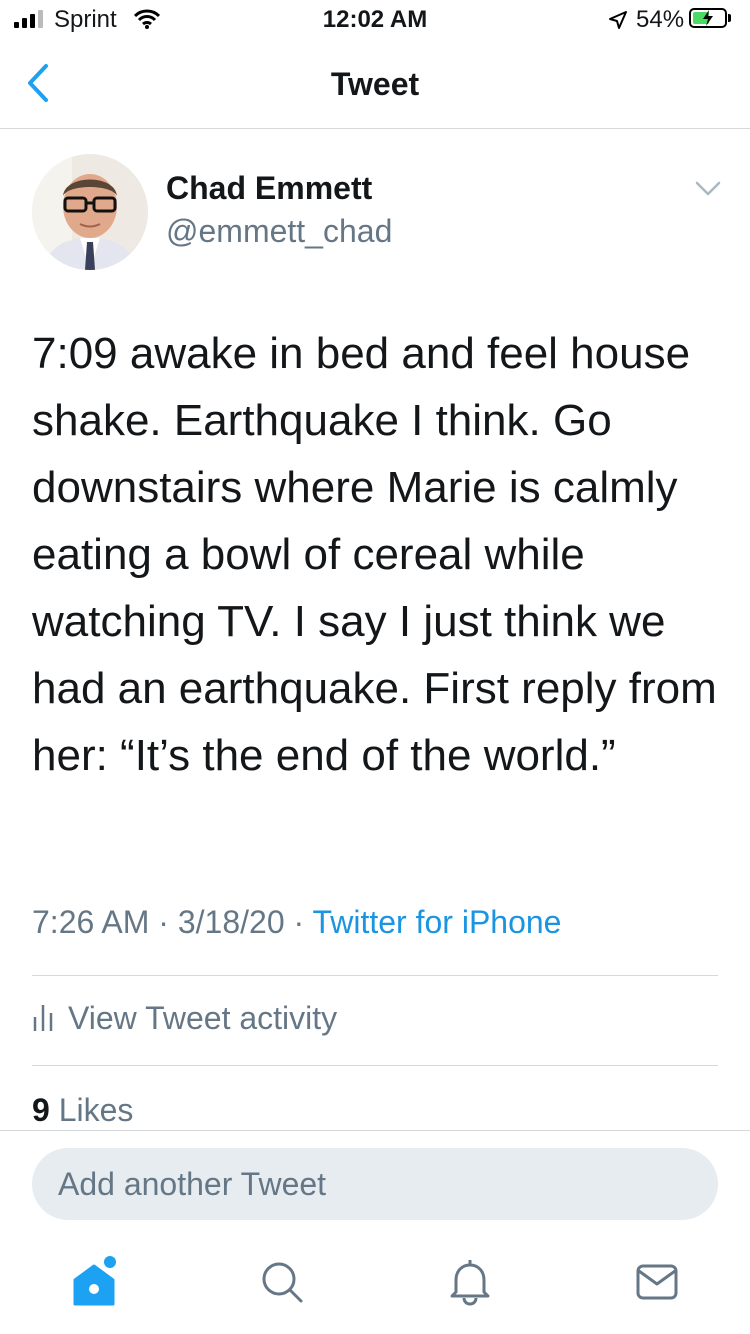 Image resolution: width=750 pixels, height=1334 pixels. I want to click on location-arrow-icon, so click(618, 22).